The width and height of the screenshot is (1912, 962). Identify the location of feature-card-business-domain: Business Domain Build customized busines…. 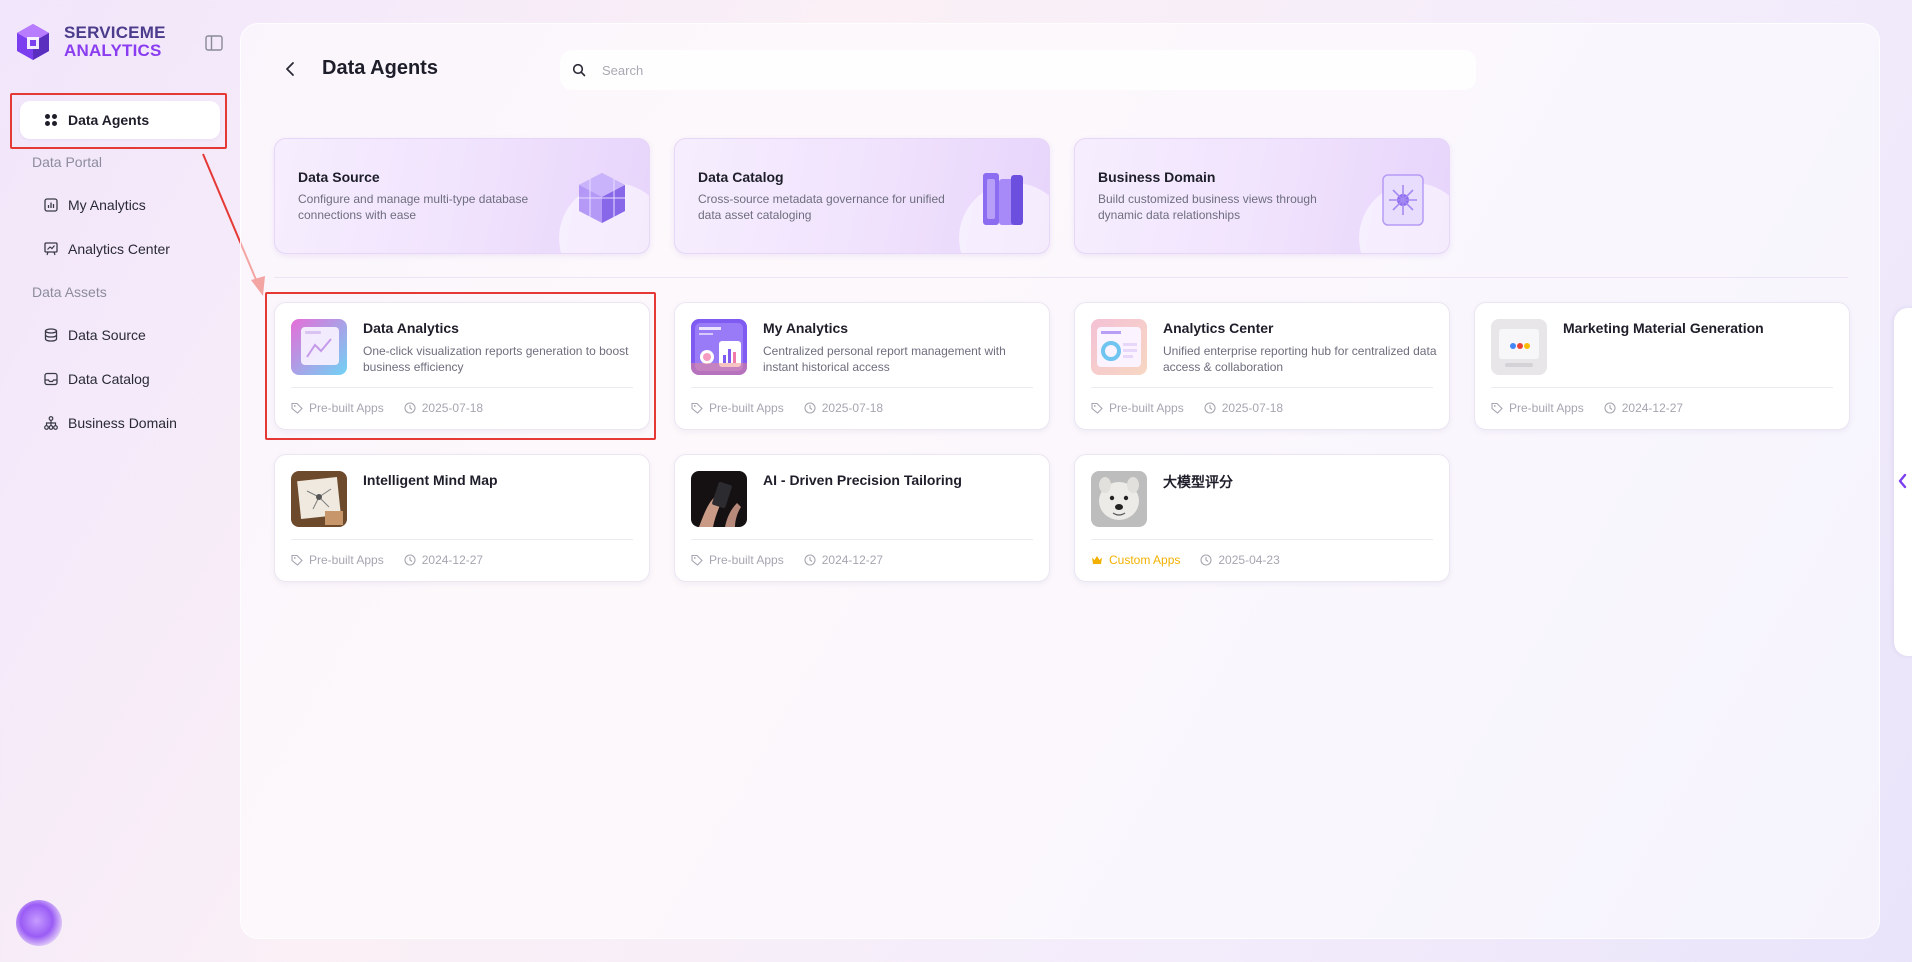
(1262, 196).